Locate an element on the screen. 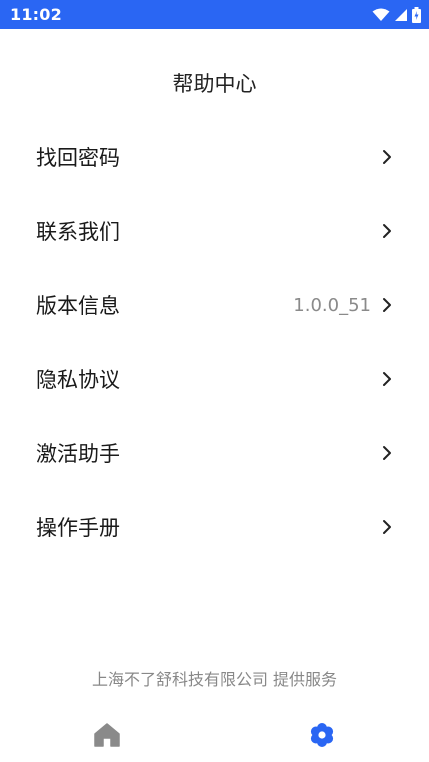  status-bar: 11:02 is located at coordinates (214, 14).